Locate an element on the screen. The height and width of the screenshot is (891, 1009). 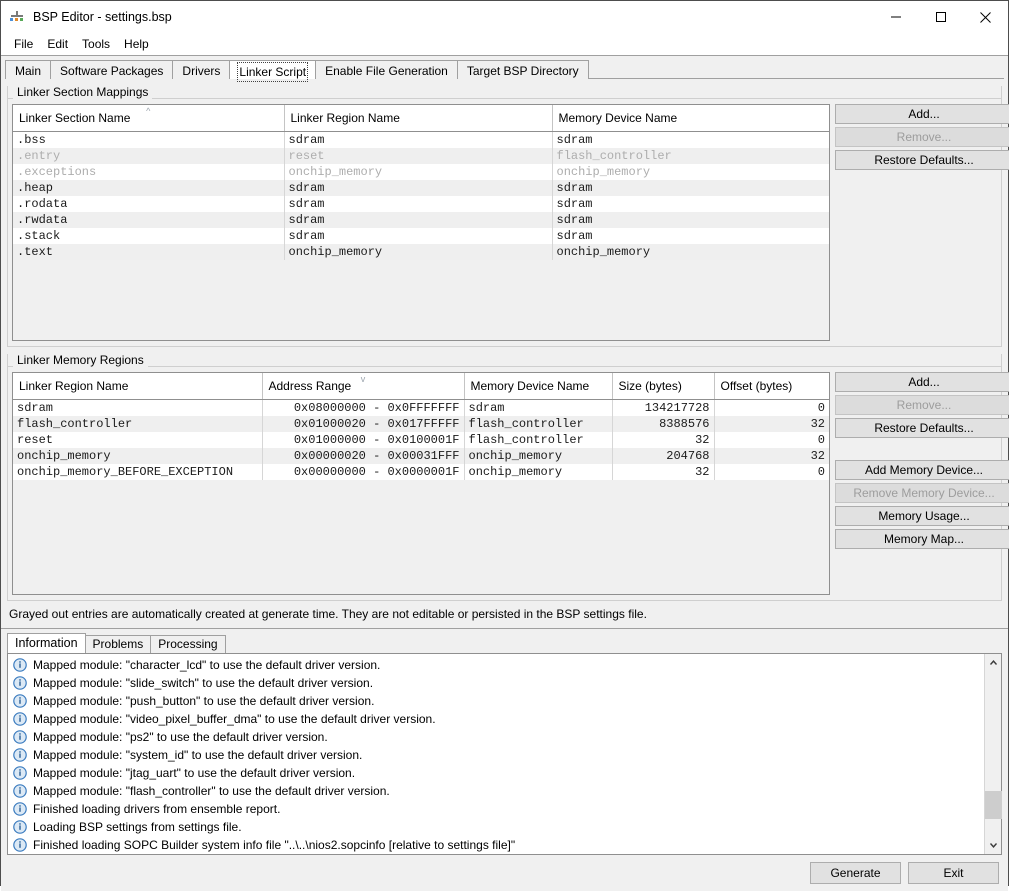
scrollbar-track is located at coordinates (993, 754).